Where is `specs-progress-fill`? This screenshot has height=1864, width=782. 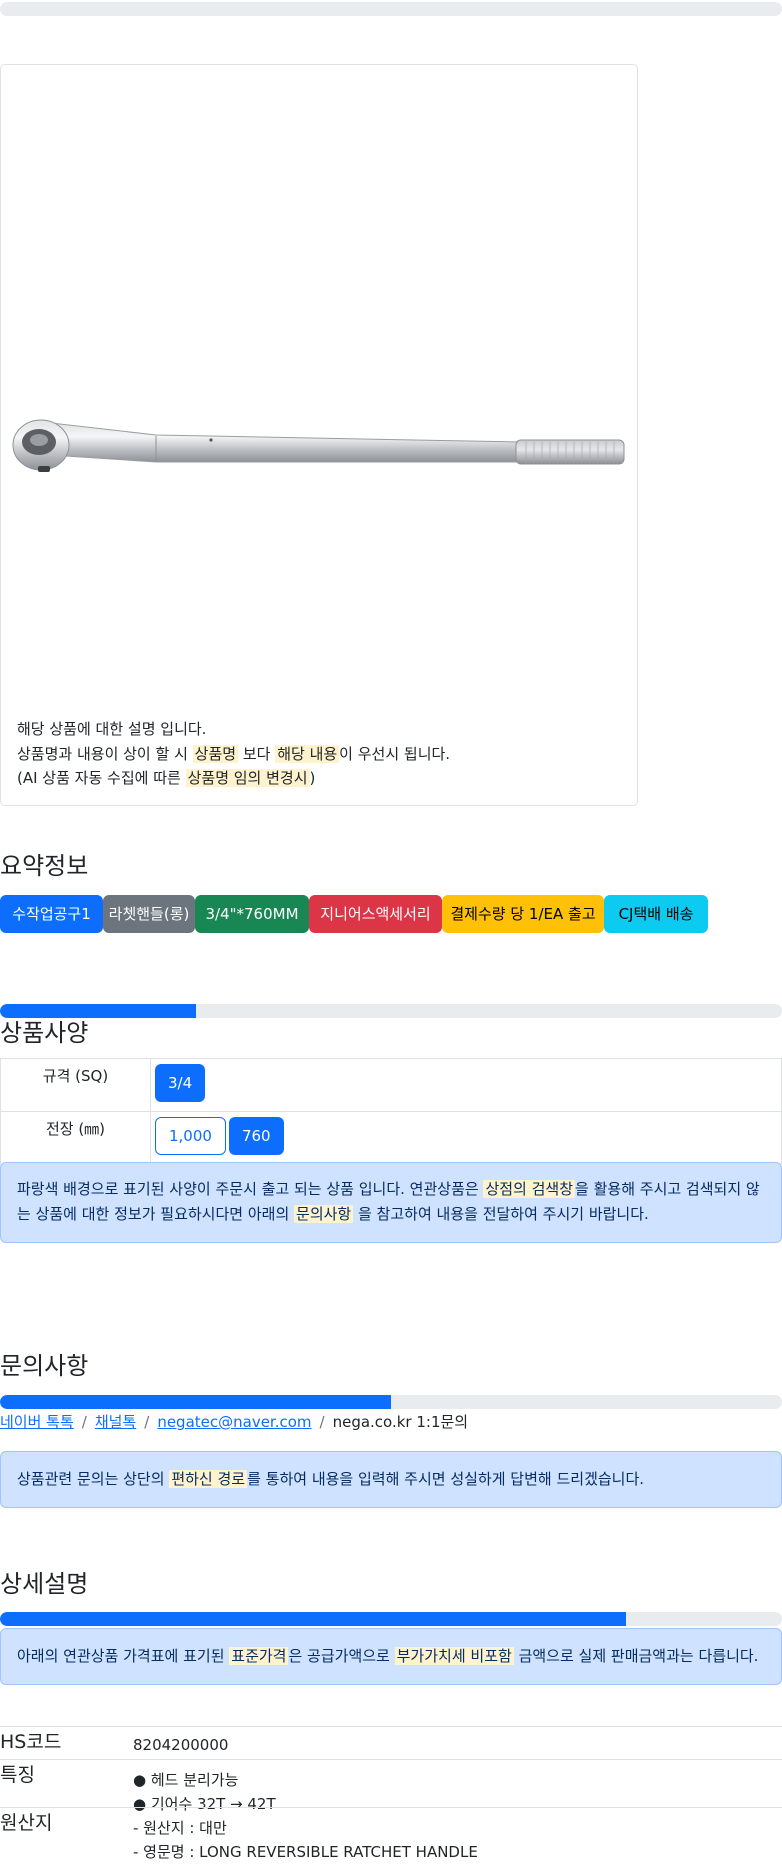 specs-progress-fill is located at coordinates (98, 1011).